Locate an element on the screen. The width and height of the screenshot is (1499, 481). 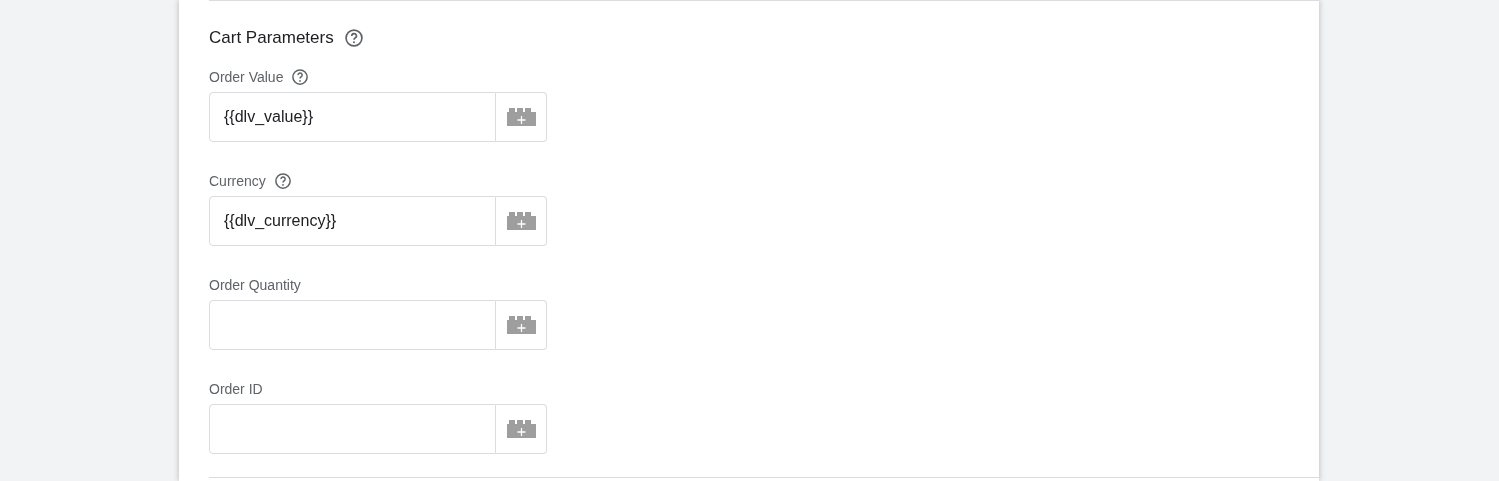
section-title: Cart Parameters is located at coordinates (271, 38).